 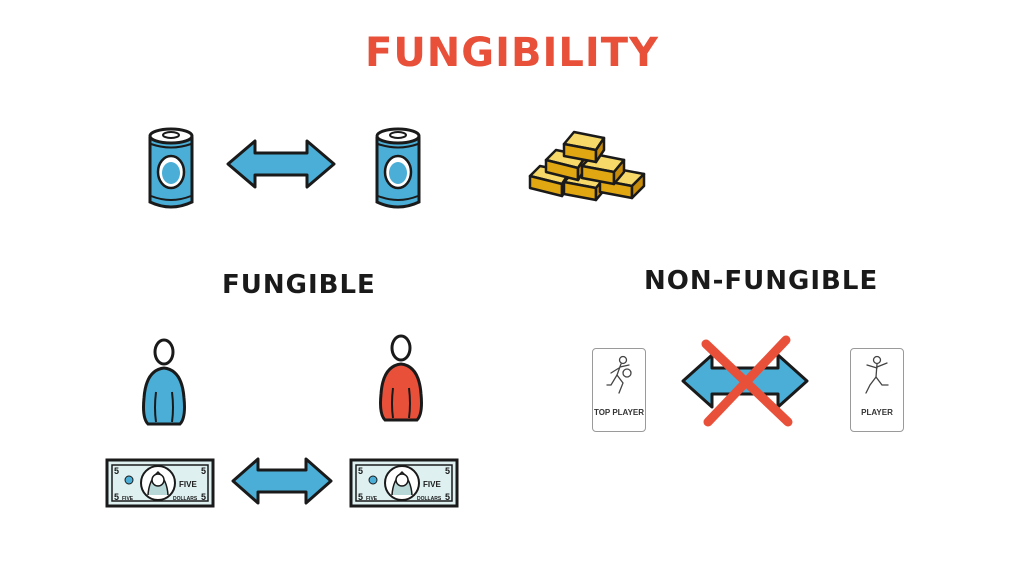 I want to click on fungible-label: FUNGIBLE, so click(x=299, y=285).